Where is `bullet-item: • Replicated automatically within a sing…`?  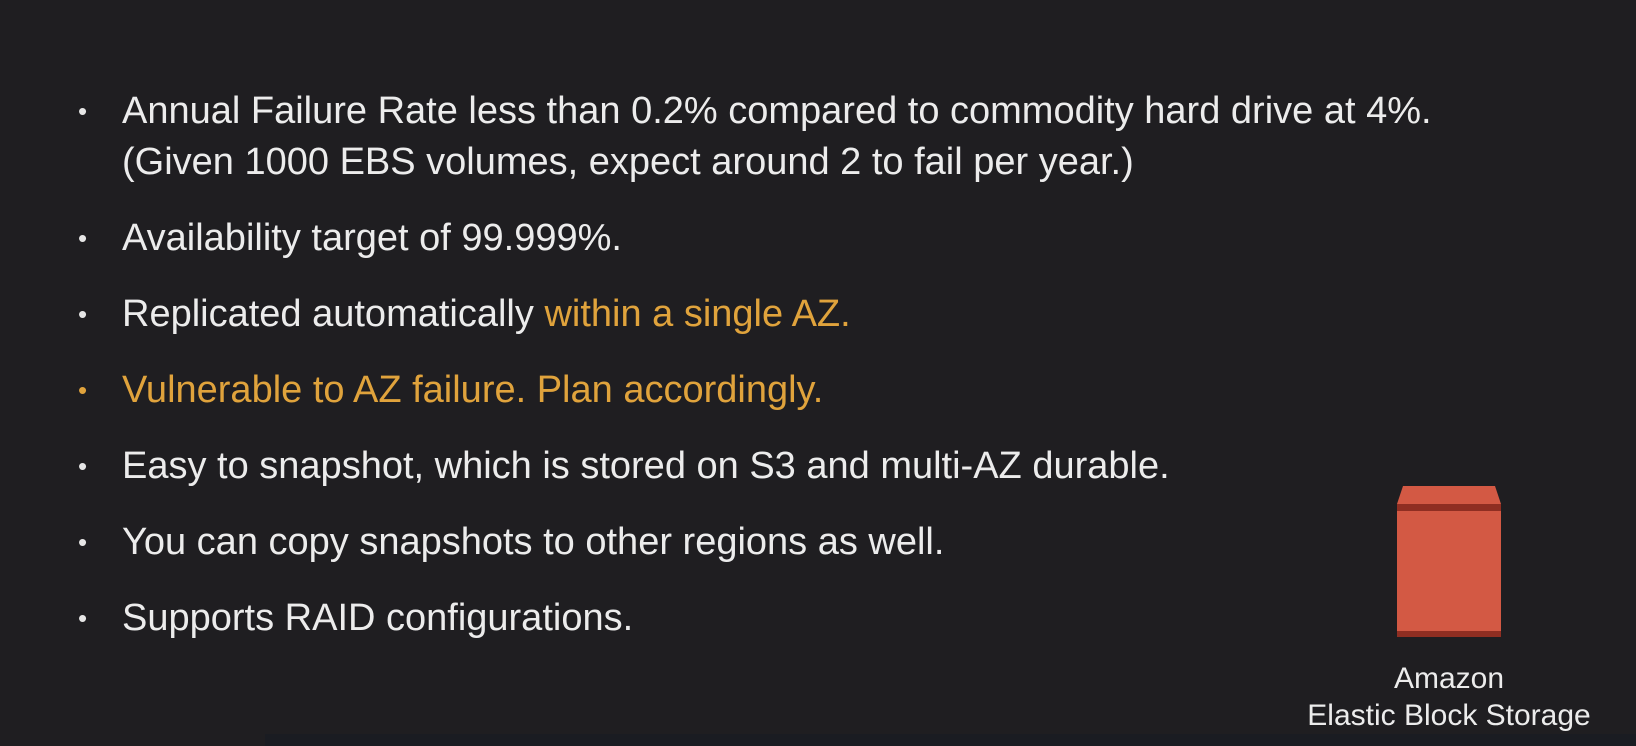 bullet-item: • Replicated automatically within a sing… is located at coordinates (808, 314).